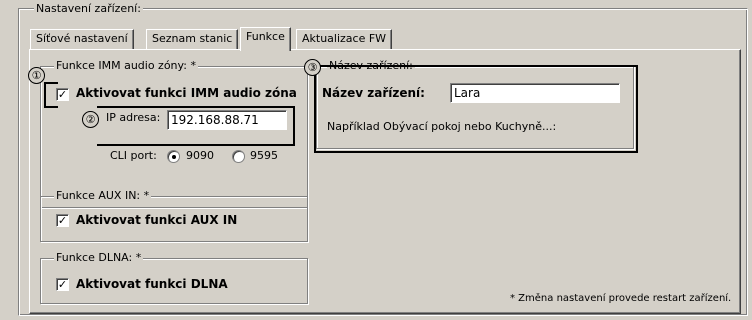 This screenshot has height=320, width=752. I want to click on tab-network-settings: Síťové nastavení, so click(82, 39).